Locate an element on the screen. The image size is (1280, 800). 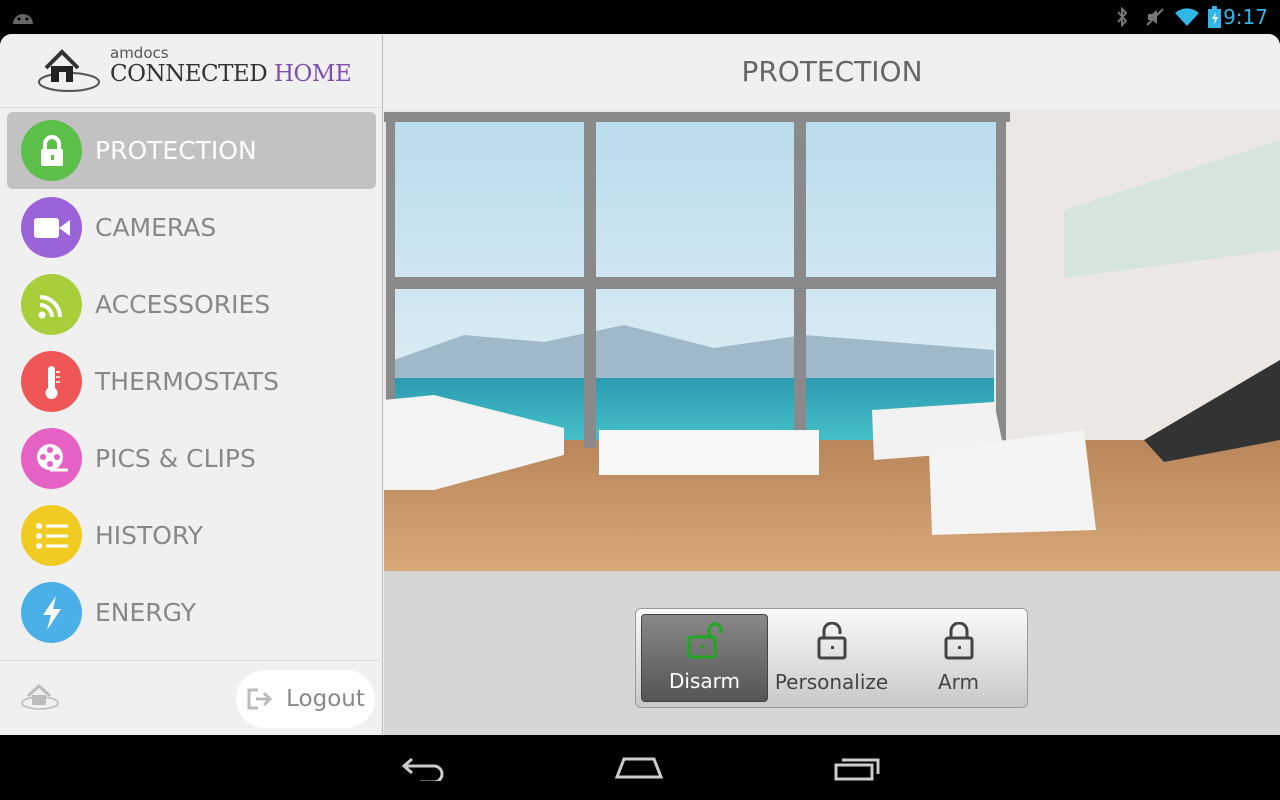
logout-button: Logout is located at coordinates (305, 699).